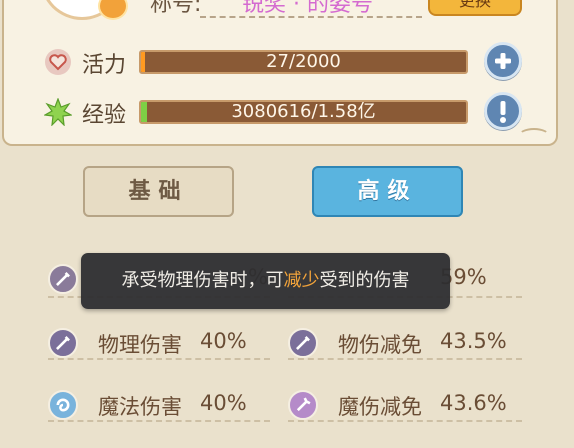  What do you see at coordinates (311, 17) in the screenshot?
I see `title-underline` at bounding box center [311, 17].